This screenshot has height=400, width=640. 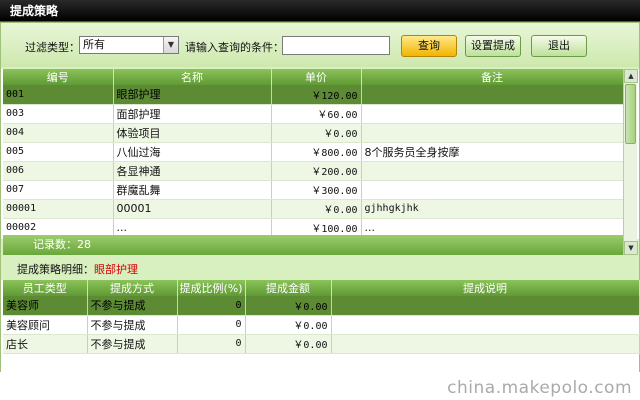 What do you see at coordinates (58, 133) in the screenshot?
I see `cell-id: 004` at bounding box center [58, 133].